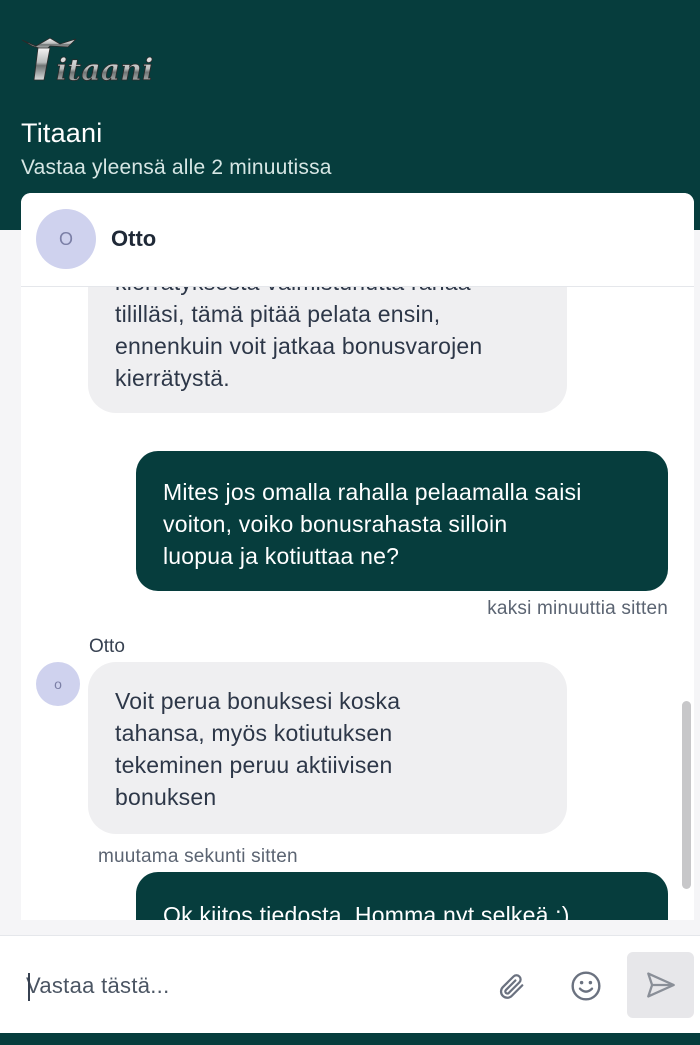 The image size is (700, 1045). What do you see at coordinates (134, 238) in the screenshot?
I see `agent-name: Otto` at bounding box center [134, 238].